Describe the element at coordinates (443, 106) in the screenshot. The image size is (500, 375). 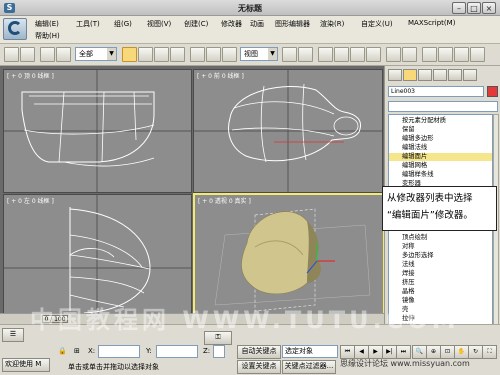
I see `modifier-list-dropdown` at that location.